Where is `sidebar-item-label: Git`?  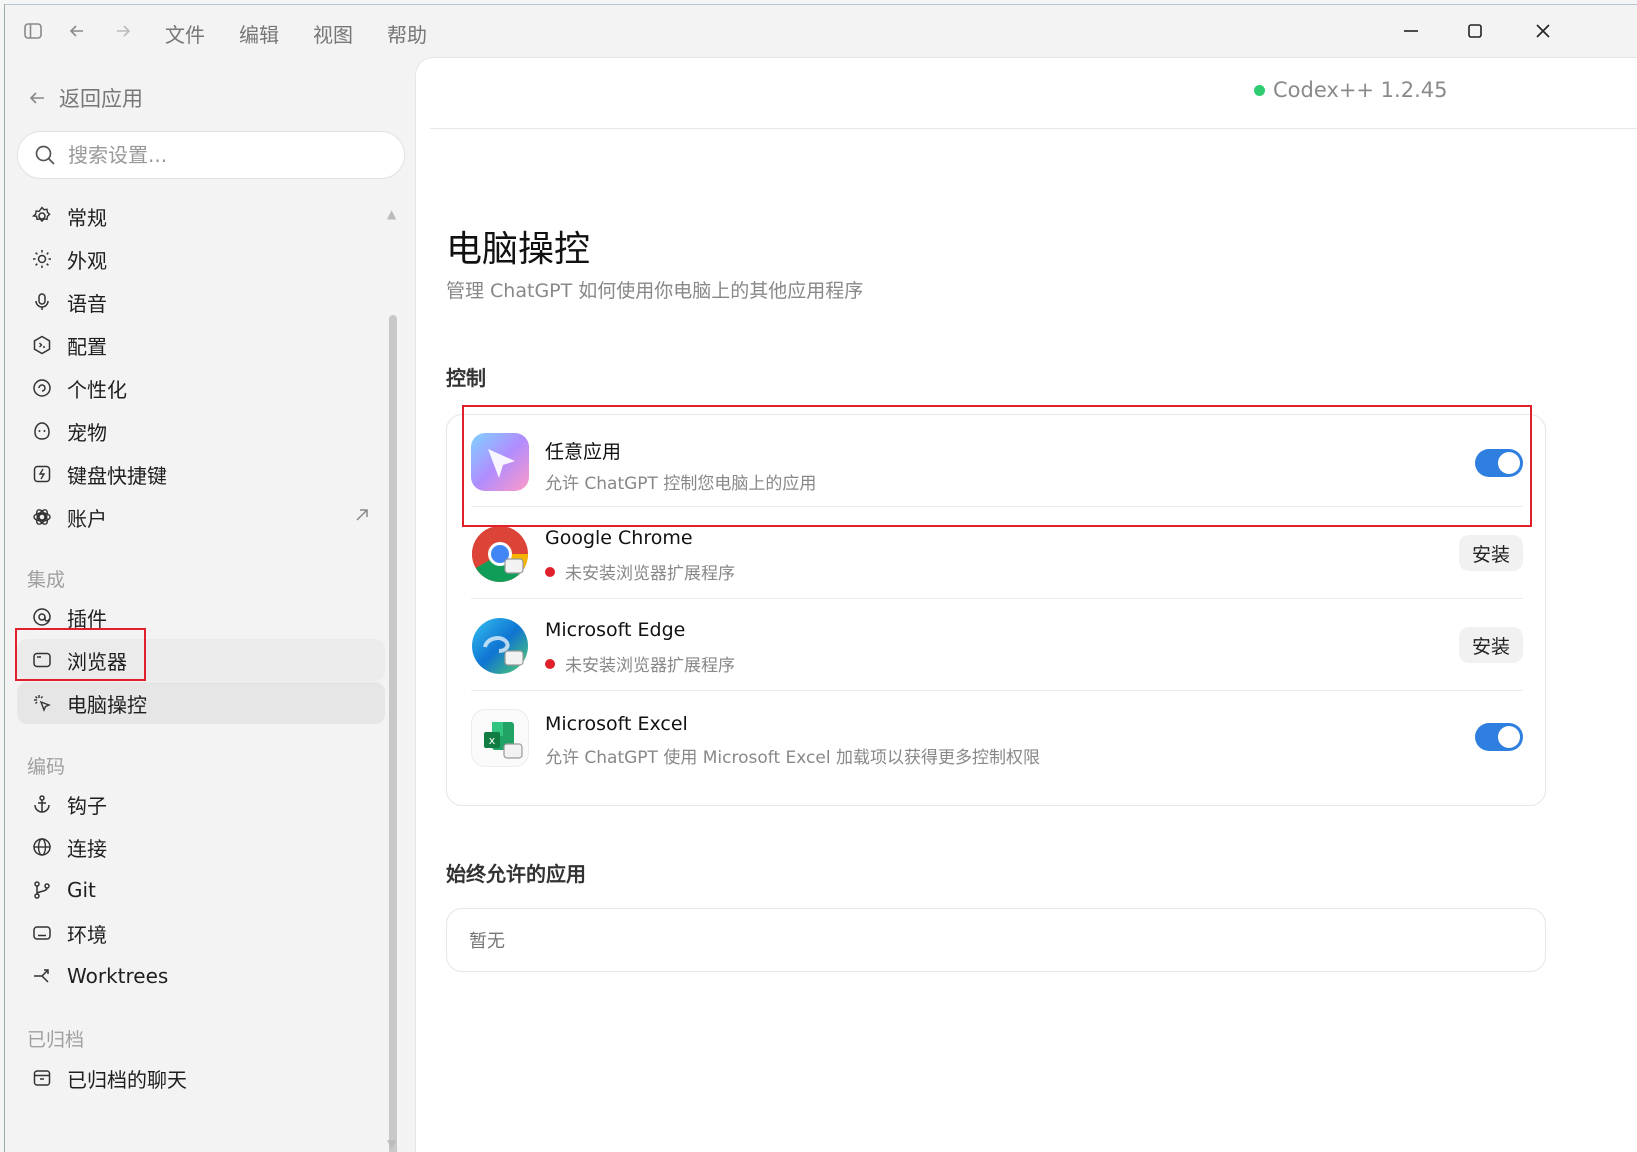
sidebar-item-label: Git is located at coordinates (81, 890).